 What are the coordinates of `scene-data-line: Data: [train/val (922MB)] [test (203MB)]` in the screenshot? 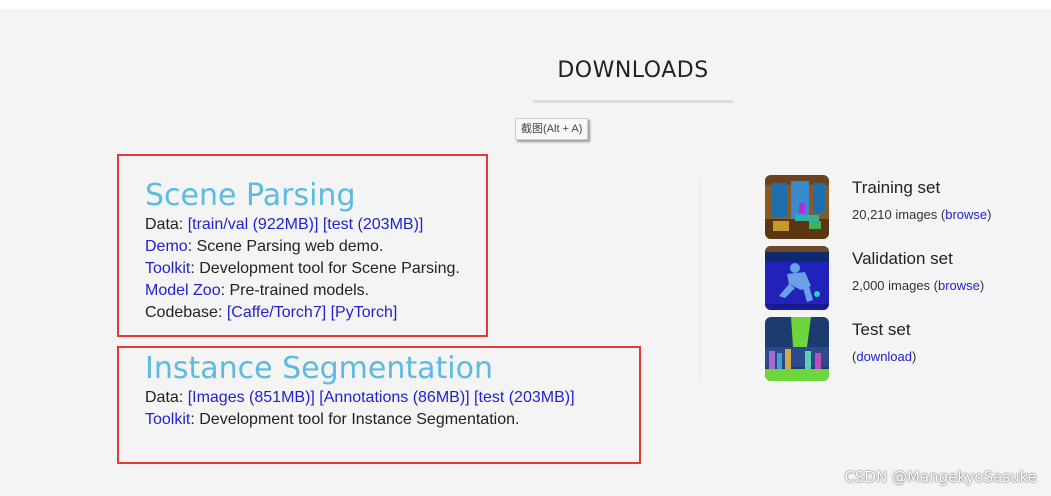 It's located at (302, 225).